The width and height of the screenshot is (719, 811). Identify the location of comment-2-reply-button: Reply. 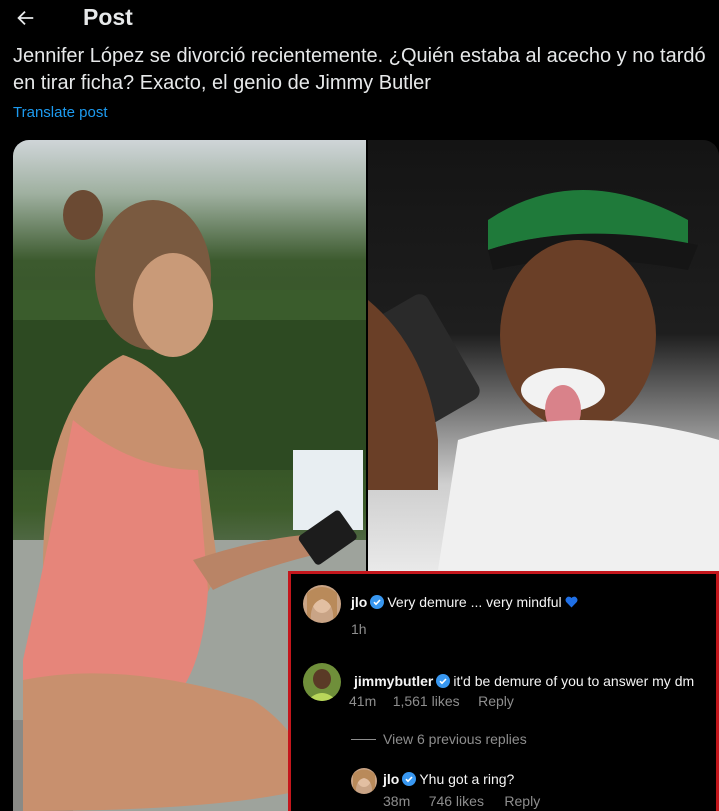
(496, 701).